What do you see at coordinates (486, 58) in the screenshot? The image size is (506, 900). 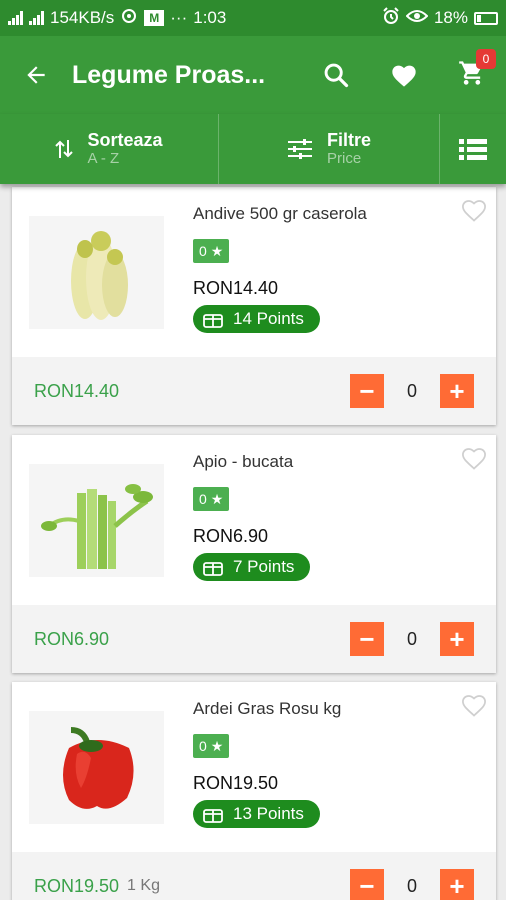 I see `cart-count-badge: 0` at bounding box center [486, 58].